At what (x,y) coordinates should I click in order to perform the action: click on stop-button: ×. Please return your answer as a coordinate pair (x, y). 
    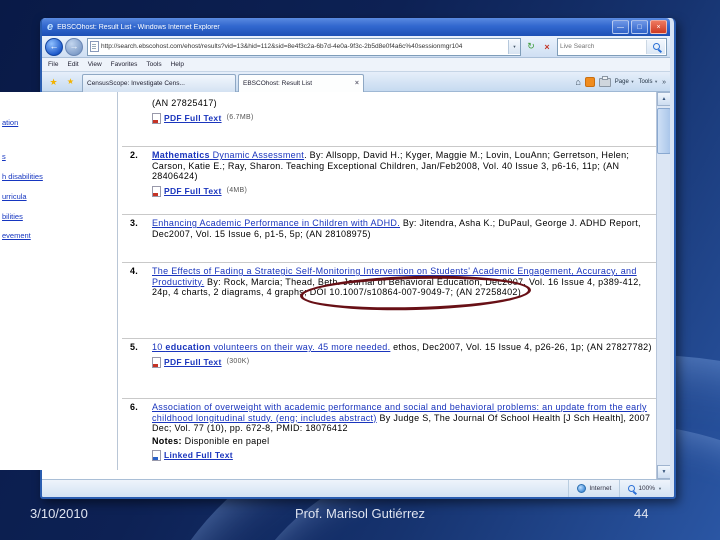
    Looking at the image, I should click on (547, 47).